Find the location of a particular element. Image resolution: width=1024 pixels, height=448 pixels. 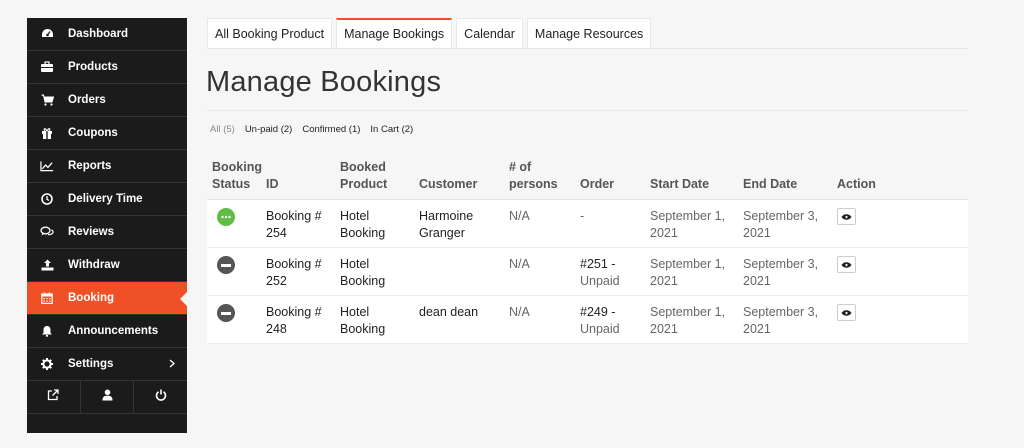

booking-id-cell: Booking # 254 is located at coordinates (303, 223).